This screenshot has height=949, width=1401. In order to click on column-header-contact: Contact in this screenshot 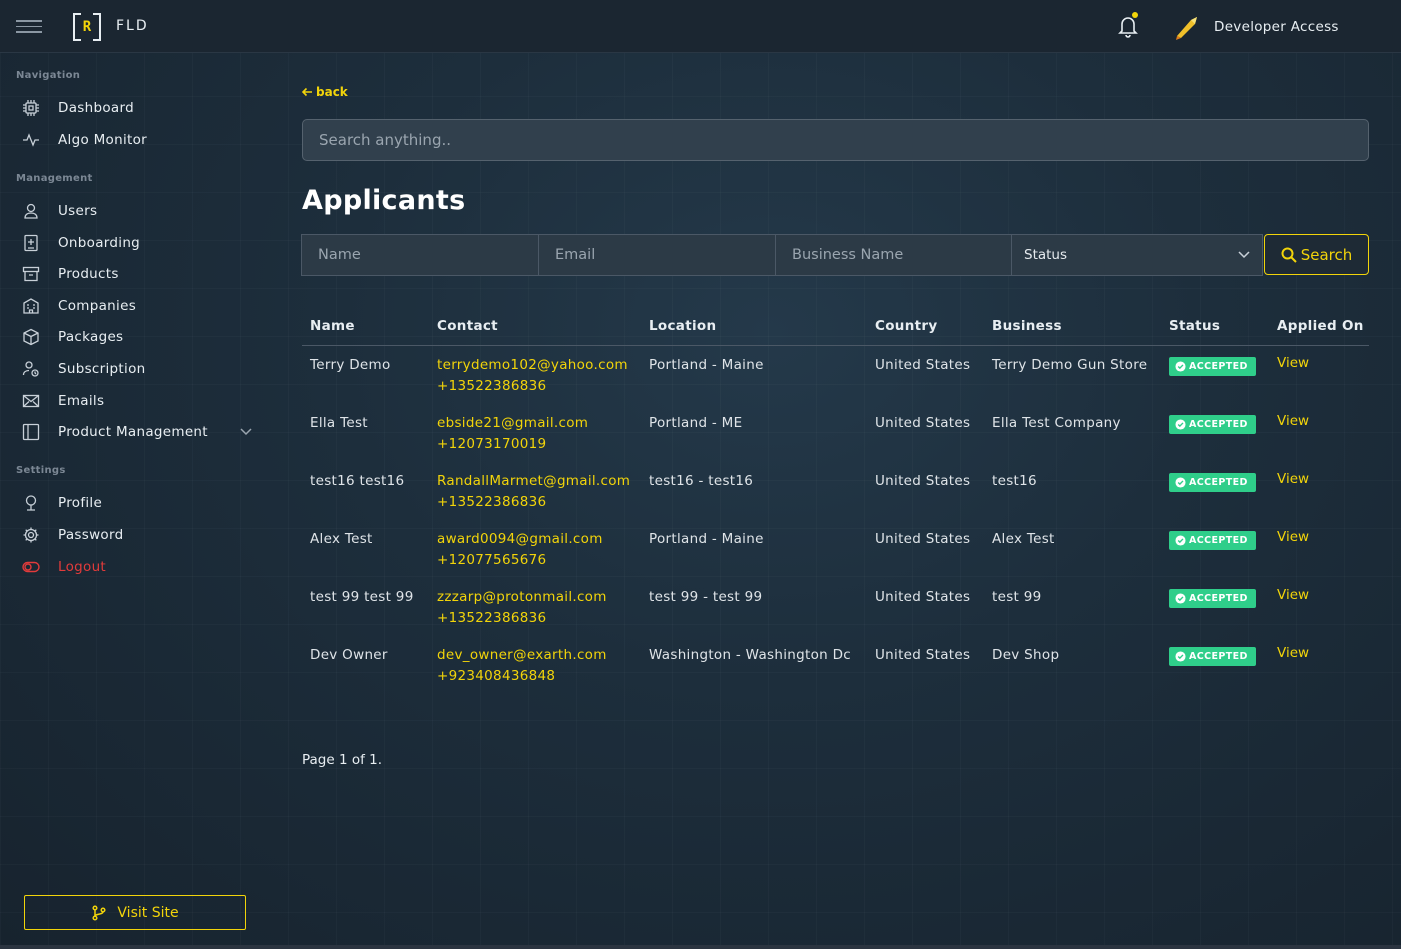, I will do `click(467, 326)`.